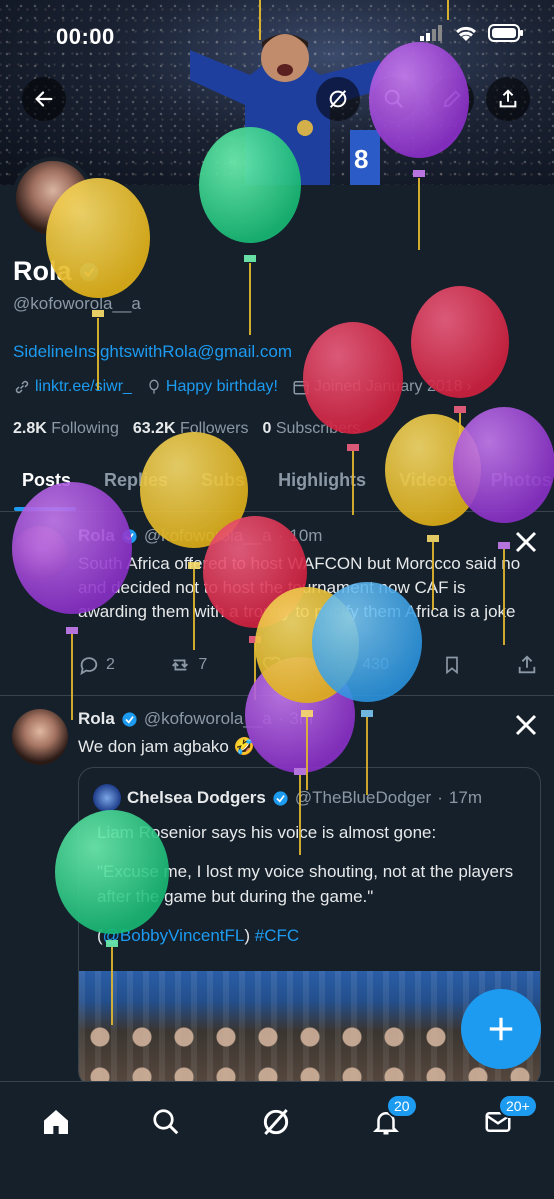 The image size is (554, 1199). What do you see at coordinates (130, 485) in the screenshot?
I see `tab-replies: Replies` at bounding box center [130, 485].